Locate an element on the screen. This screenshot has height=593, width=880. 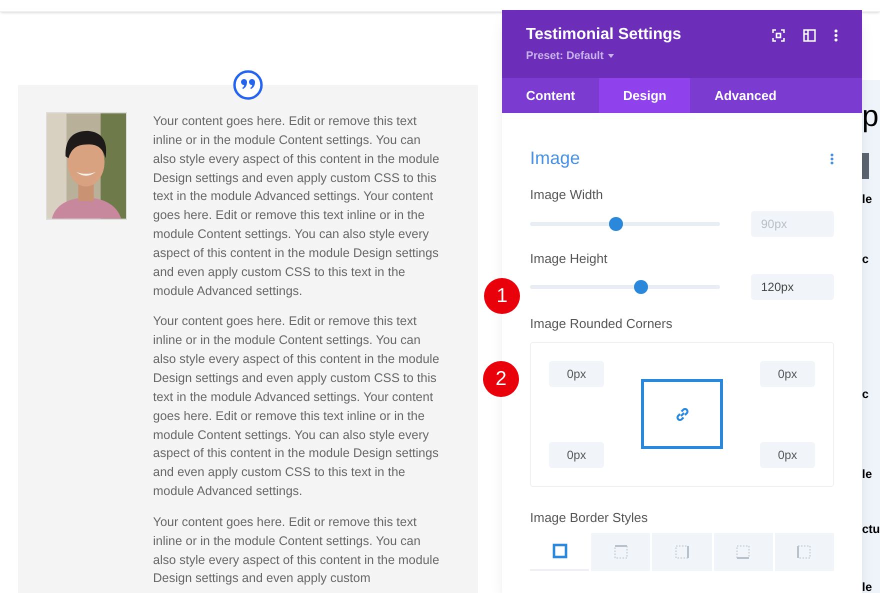
dark-bar is located at coordinates (865, 166).